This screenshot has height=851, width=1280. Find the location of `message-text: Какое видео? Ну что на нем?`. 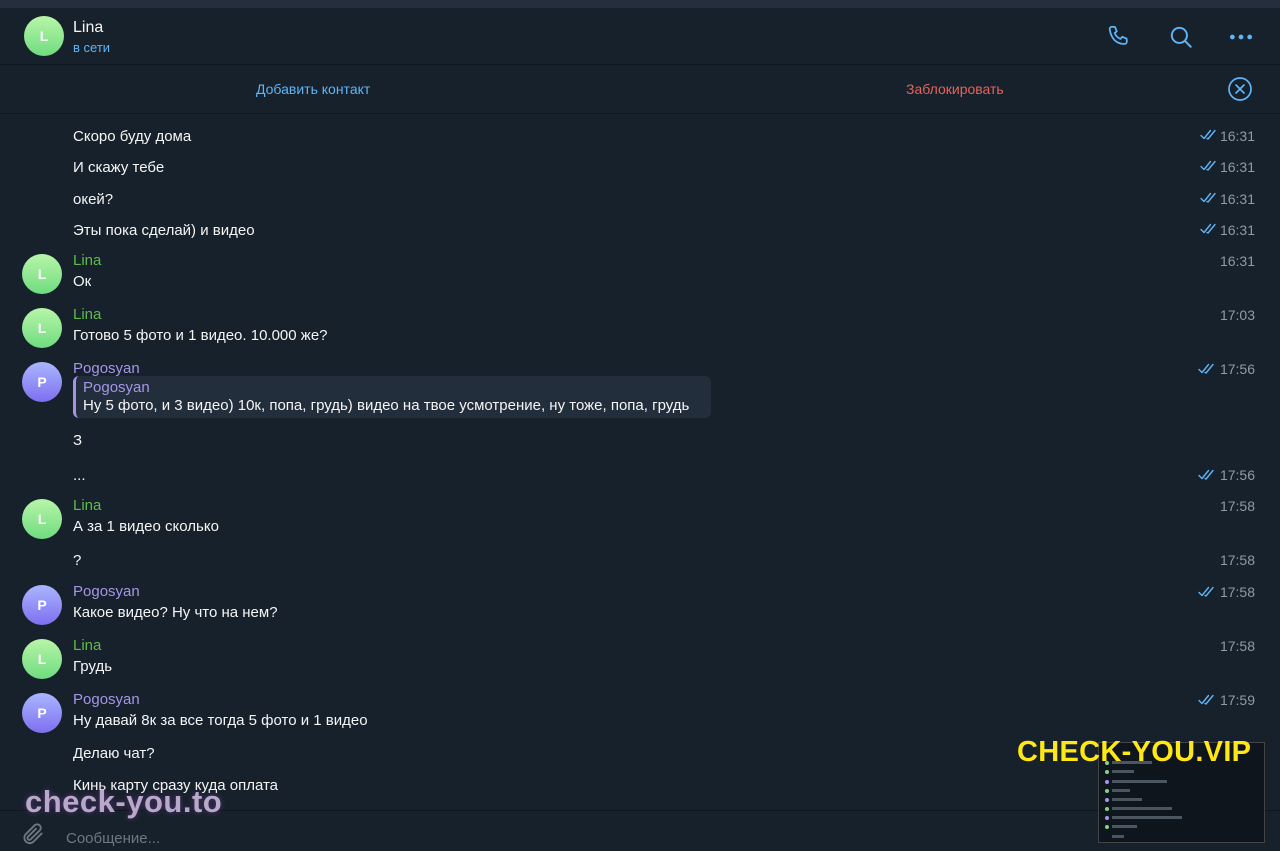

message-text: Какое видео? Ну что на нем? is located at coordinates (175, 612).